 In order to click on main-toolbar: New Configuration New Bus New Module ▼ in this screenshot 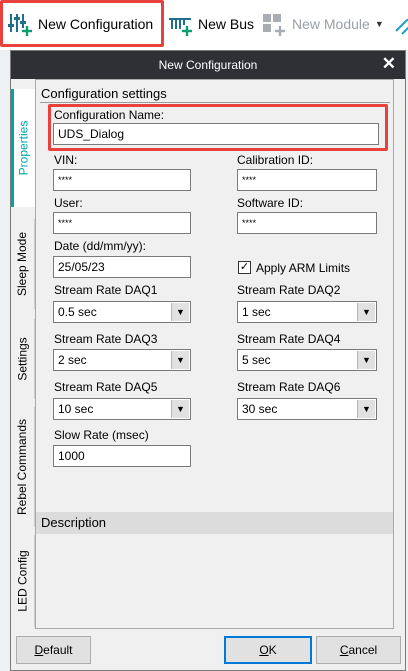, I will do `click(204, 25)`.